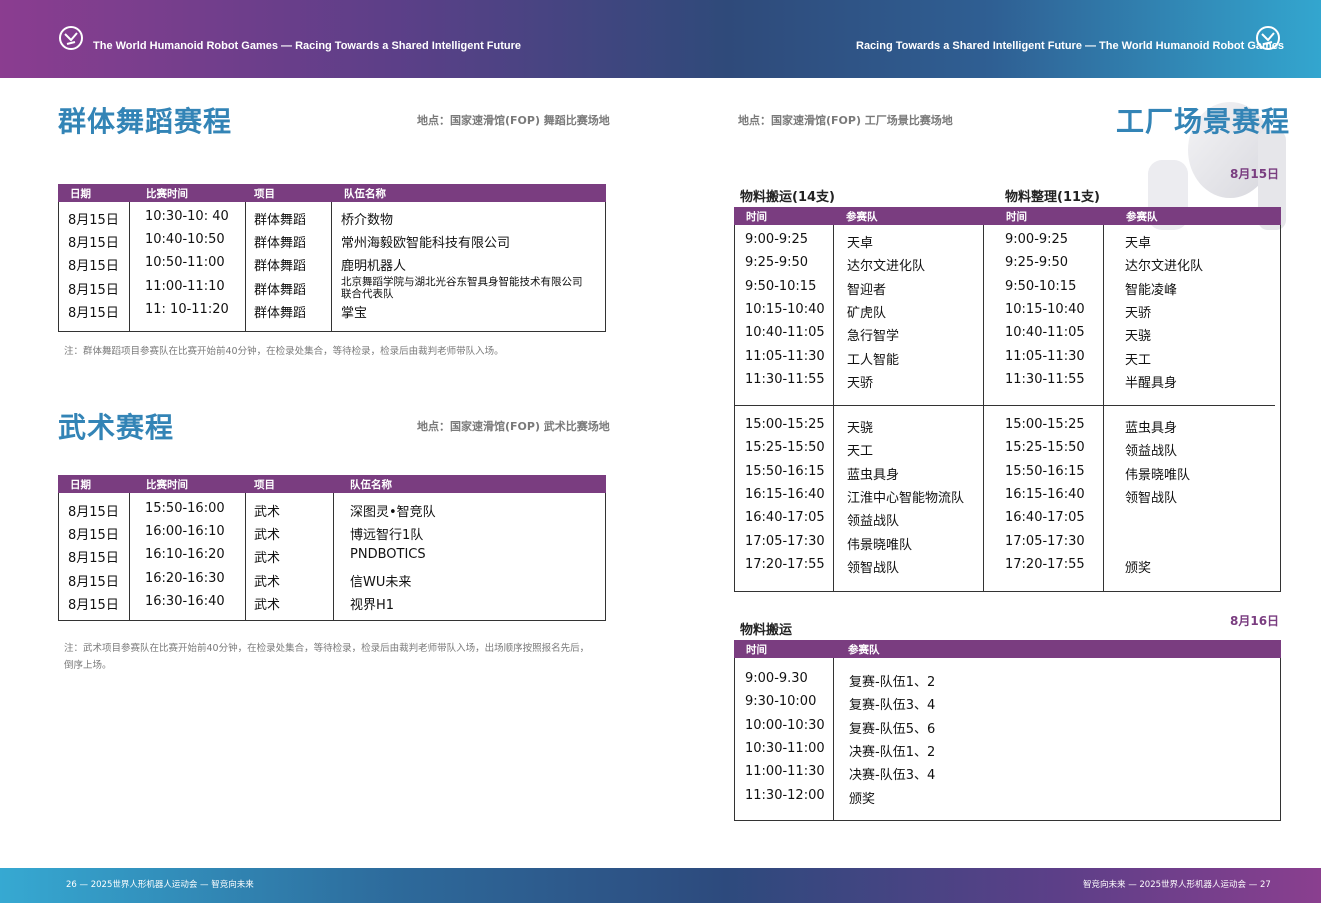  I want to click on row-time: 10:30-11:00, so click(785, 748).